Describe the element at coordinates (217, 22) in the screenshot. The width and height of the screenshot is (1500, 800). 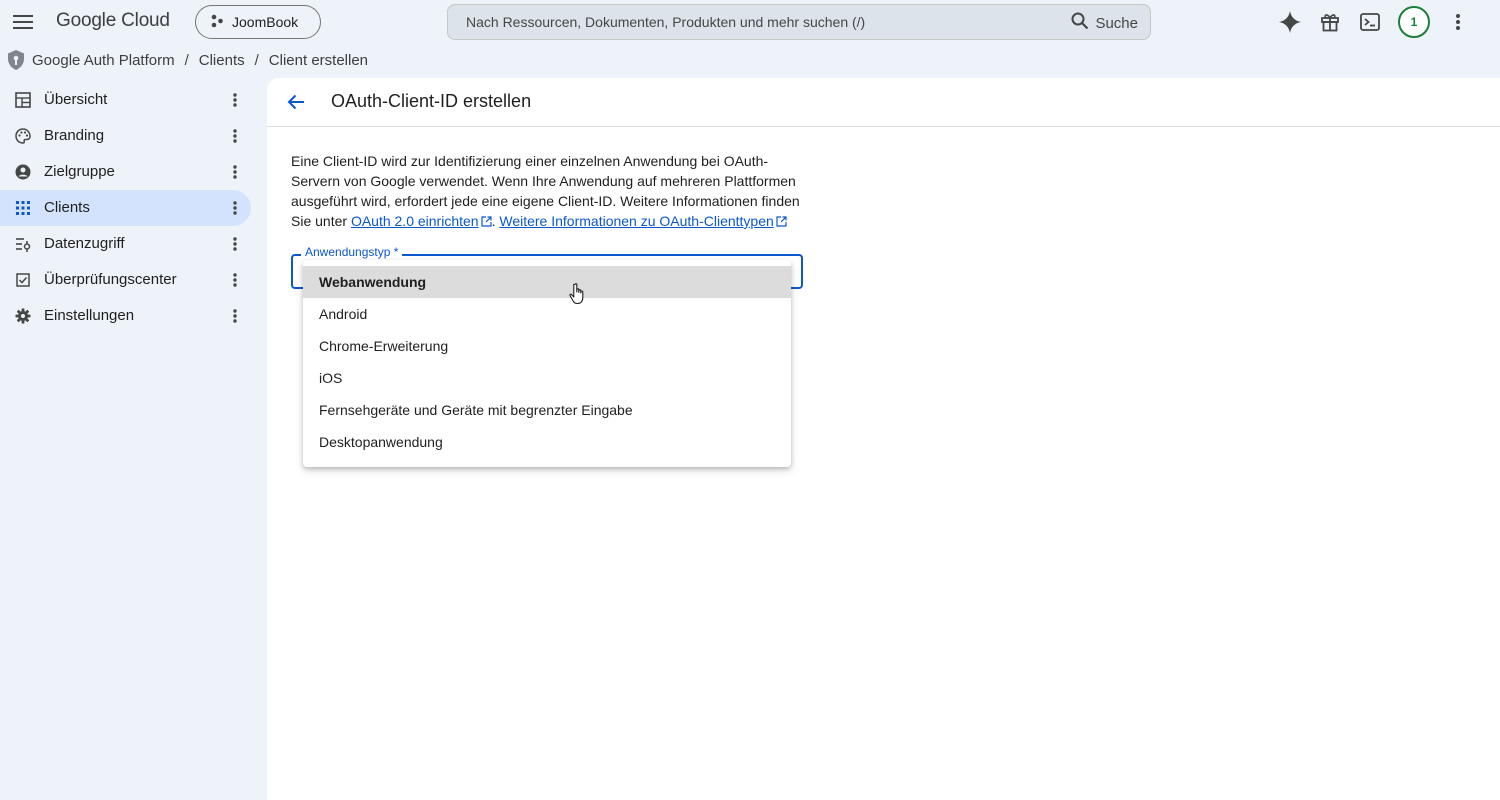
I see `project-dots-icon` at that location.